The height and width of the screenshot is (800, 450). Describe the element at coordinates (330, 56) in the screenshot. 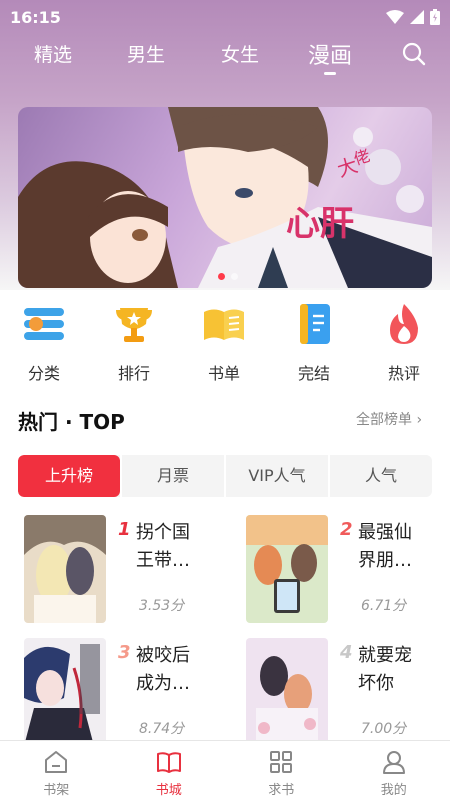

I see `tab-comics: 漫画` at that location.